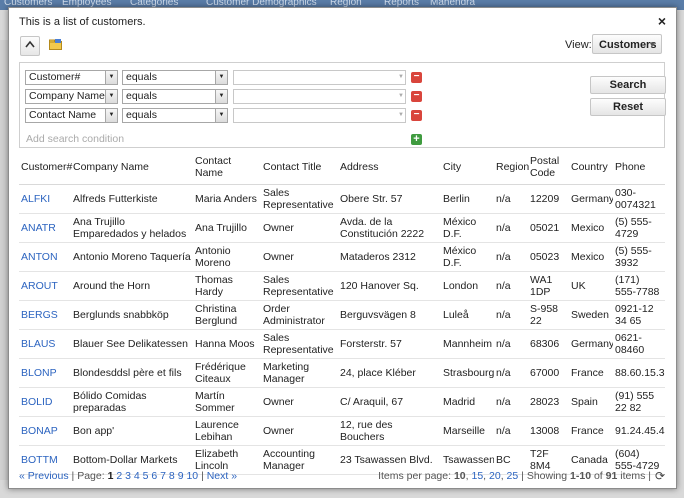 The height and width of the screenshot is (498, 684). What do you see at coordinates (627, 44) in the screenshot?
I see `view-select: Customers ▼` at bounding box center [627, 44].